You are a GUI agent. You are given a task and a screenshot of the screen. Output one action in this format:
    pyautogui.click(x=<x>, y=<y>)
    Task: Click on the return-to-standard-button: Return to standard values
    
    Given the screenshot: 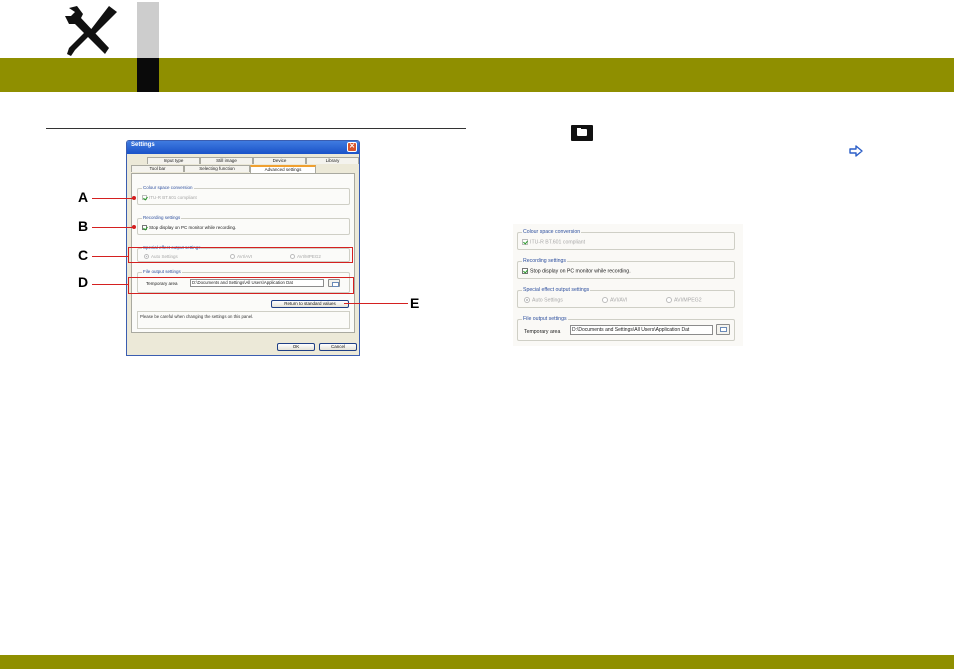 What is the action you would take?
    pyautogui.click(x=310, y=304)
    